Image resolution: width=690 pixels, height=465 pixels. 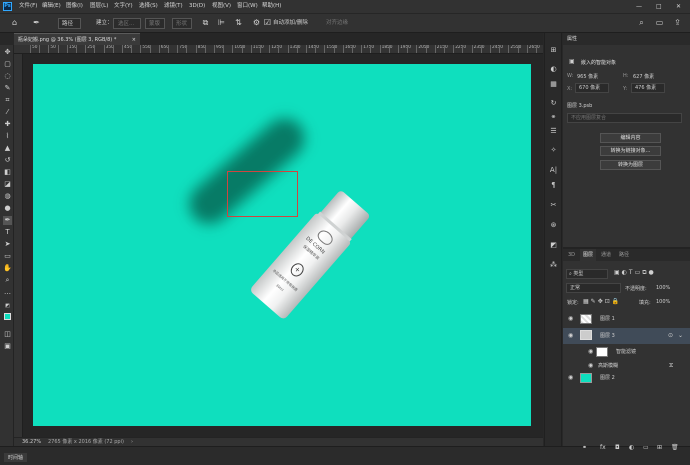 What do you see at coordinates (603, 447) in the screenshot?
I see `layer-style-icon: fx` at bounding box center [603, 447].